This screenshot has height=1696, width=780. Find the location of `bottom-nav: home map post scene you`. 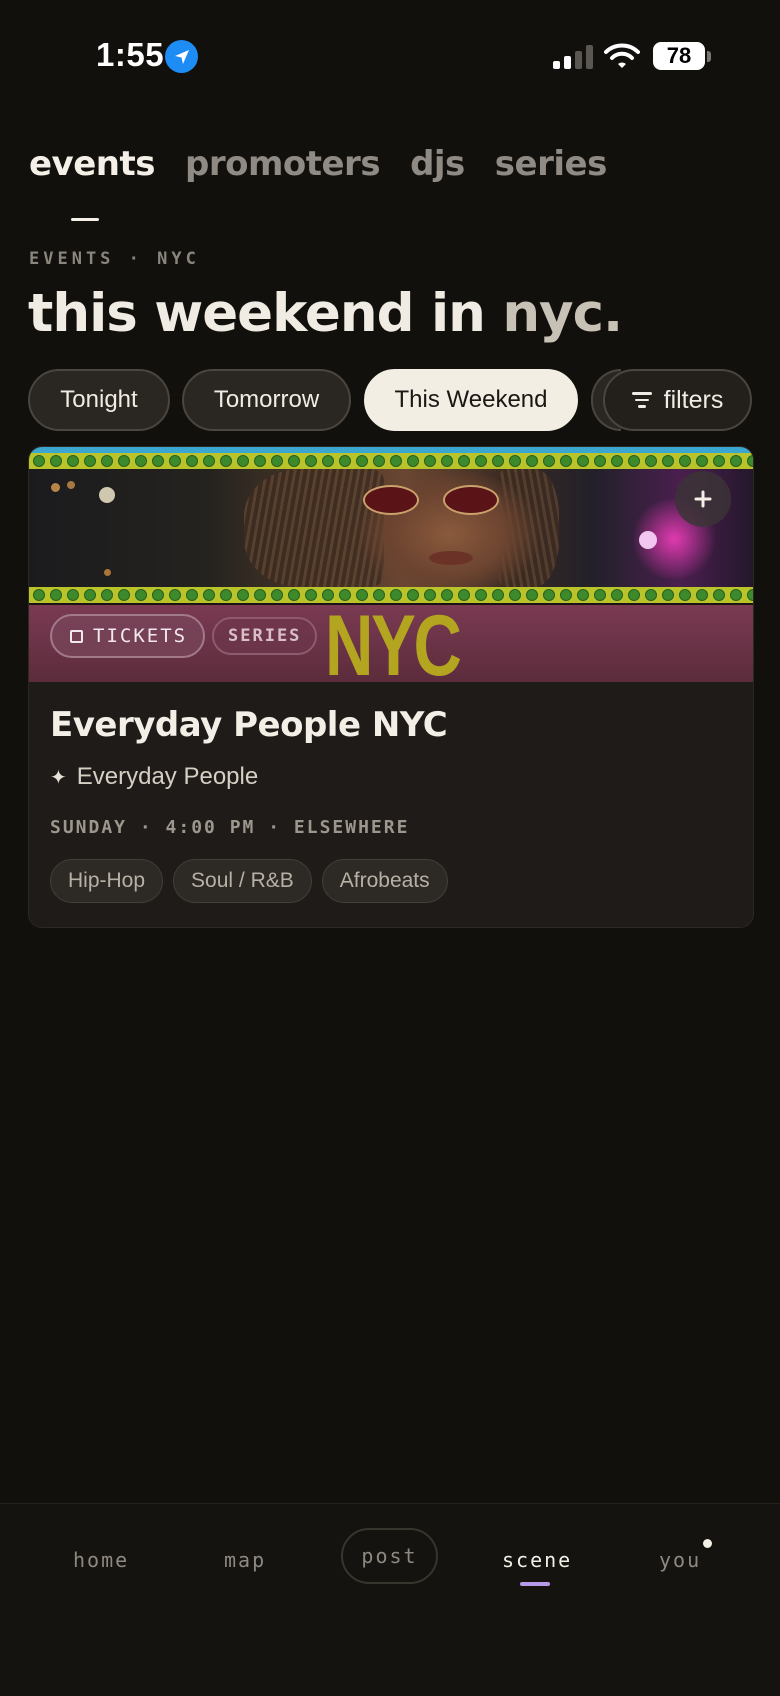

bottom-nav: home map post scene you is located at coordinates (390, 1599).